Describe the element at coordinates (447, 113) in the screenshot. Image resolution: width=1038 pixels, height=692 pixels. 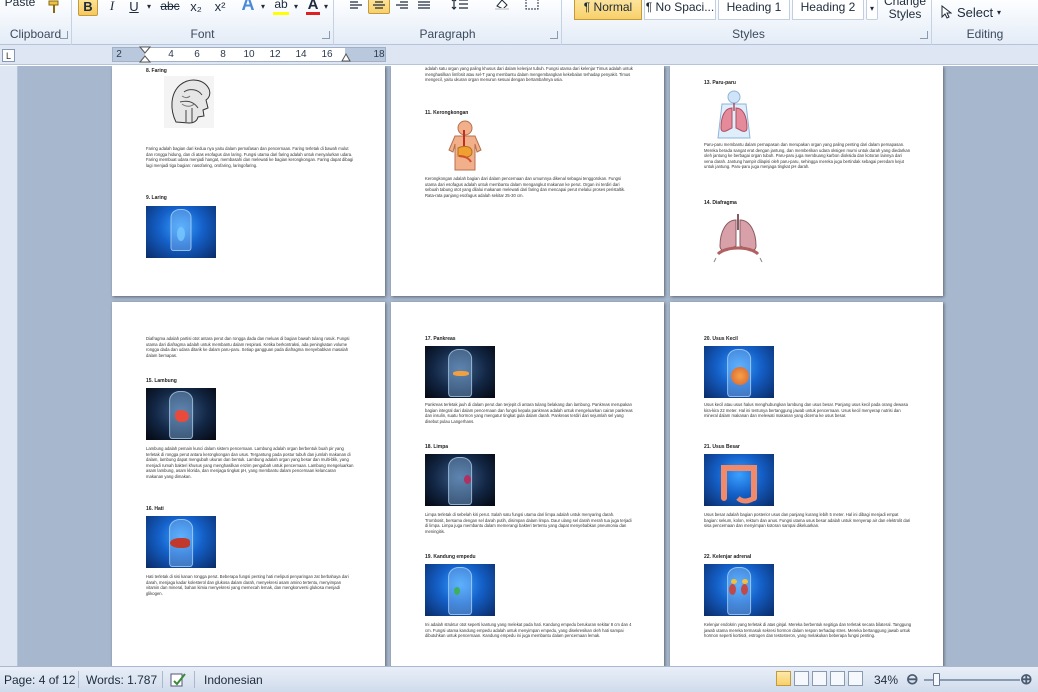
I see `heading-kerongkongan: 11. Kerongkongan` at that location.